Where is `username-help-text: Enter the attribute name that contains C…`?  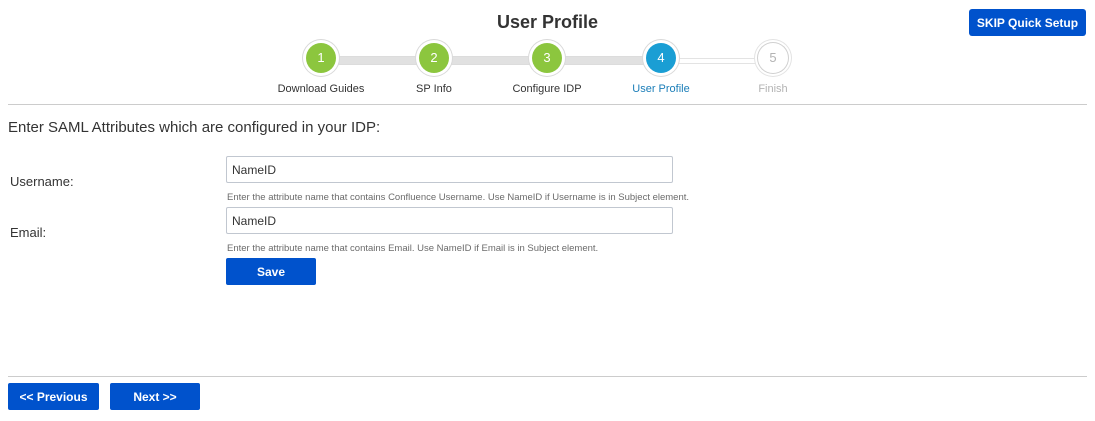 username-help-text: Enter the attribute name that contains C… is located at coordinates (458, 197).